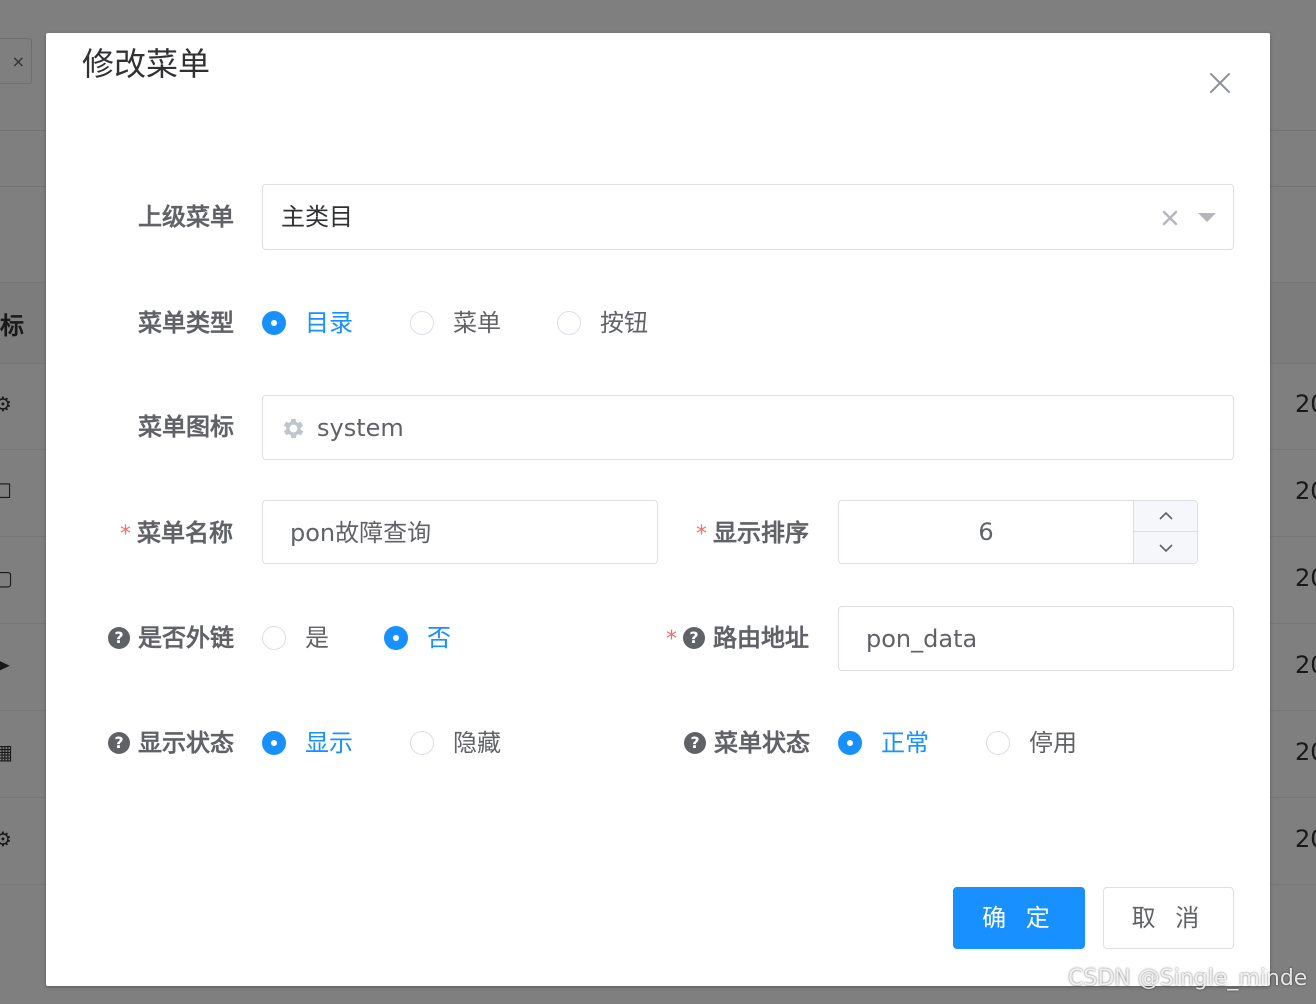 This screenshot has width=1316, height=1004. I want to click on parent-menu-label: 上级菜单, so click(186, 217).